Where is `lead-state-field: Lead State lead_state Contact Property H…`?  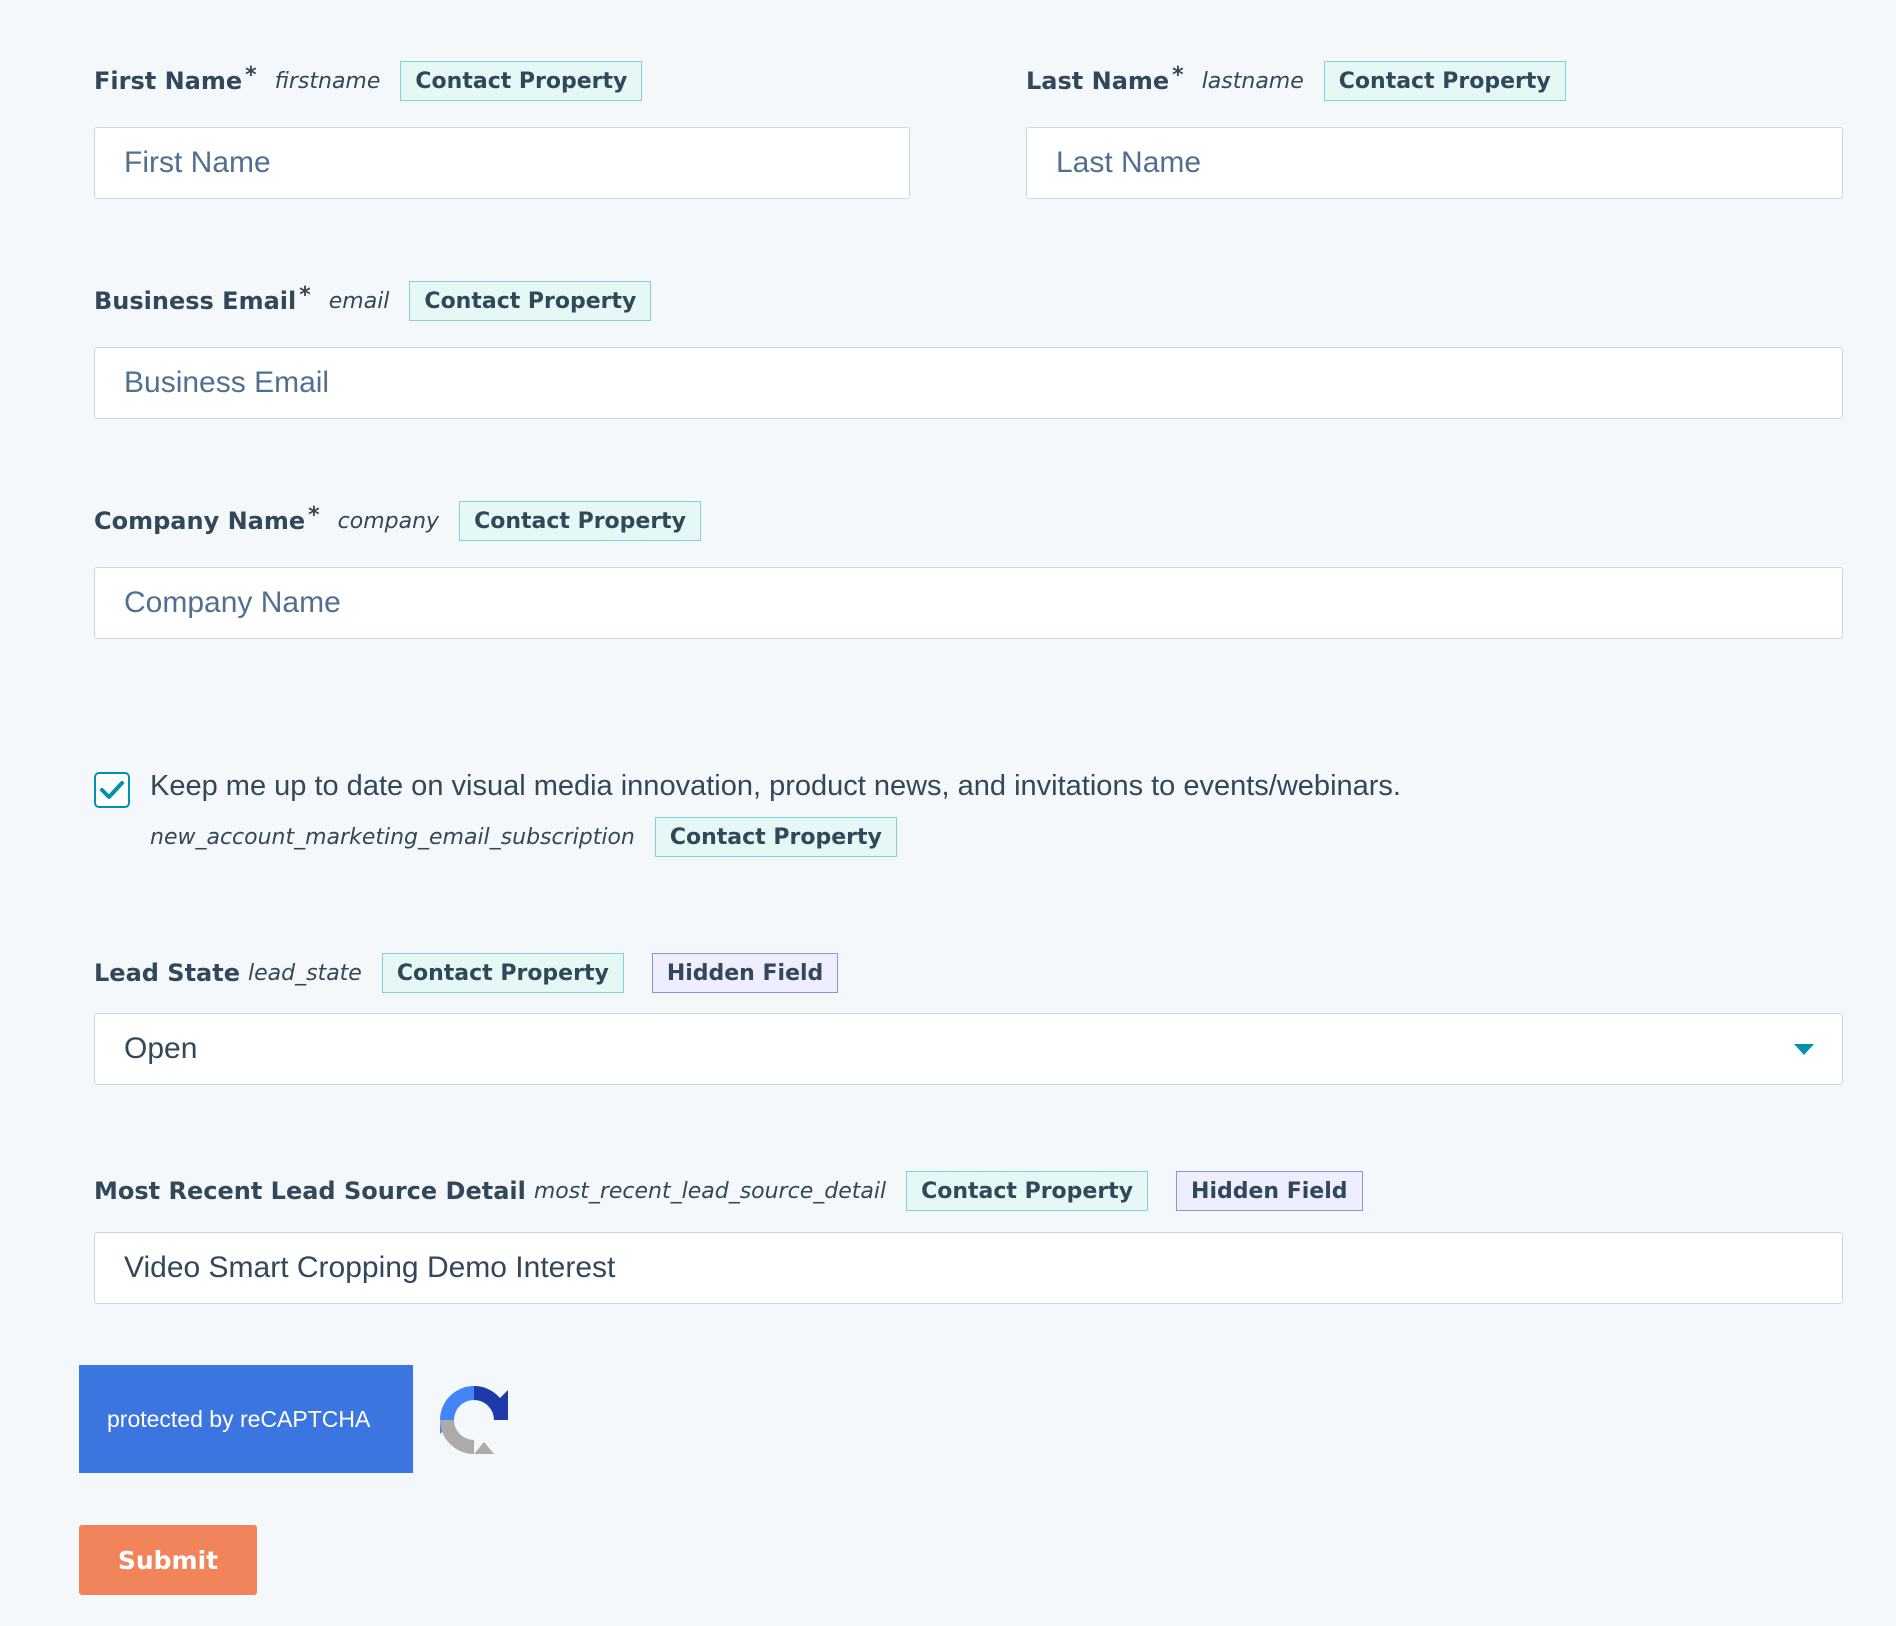 lead-state-field: Lead State lead_state Contact Property H… is located at coordinates (466, 973).